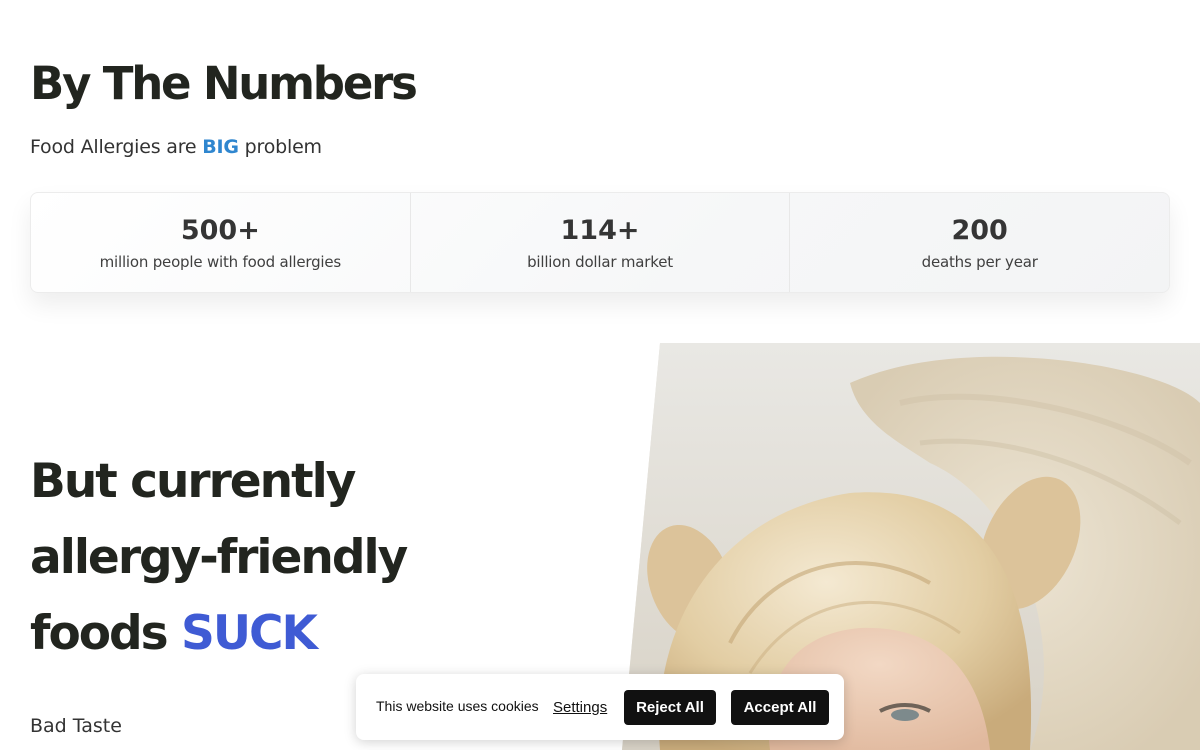 Image resolution: width=1200 pixels, height=750 pixels. I want to click on subtitle-text-end: problem, so click(280, 147).